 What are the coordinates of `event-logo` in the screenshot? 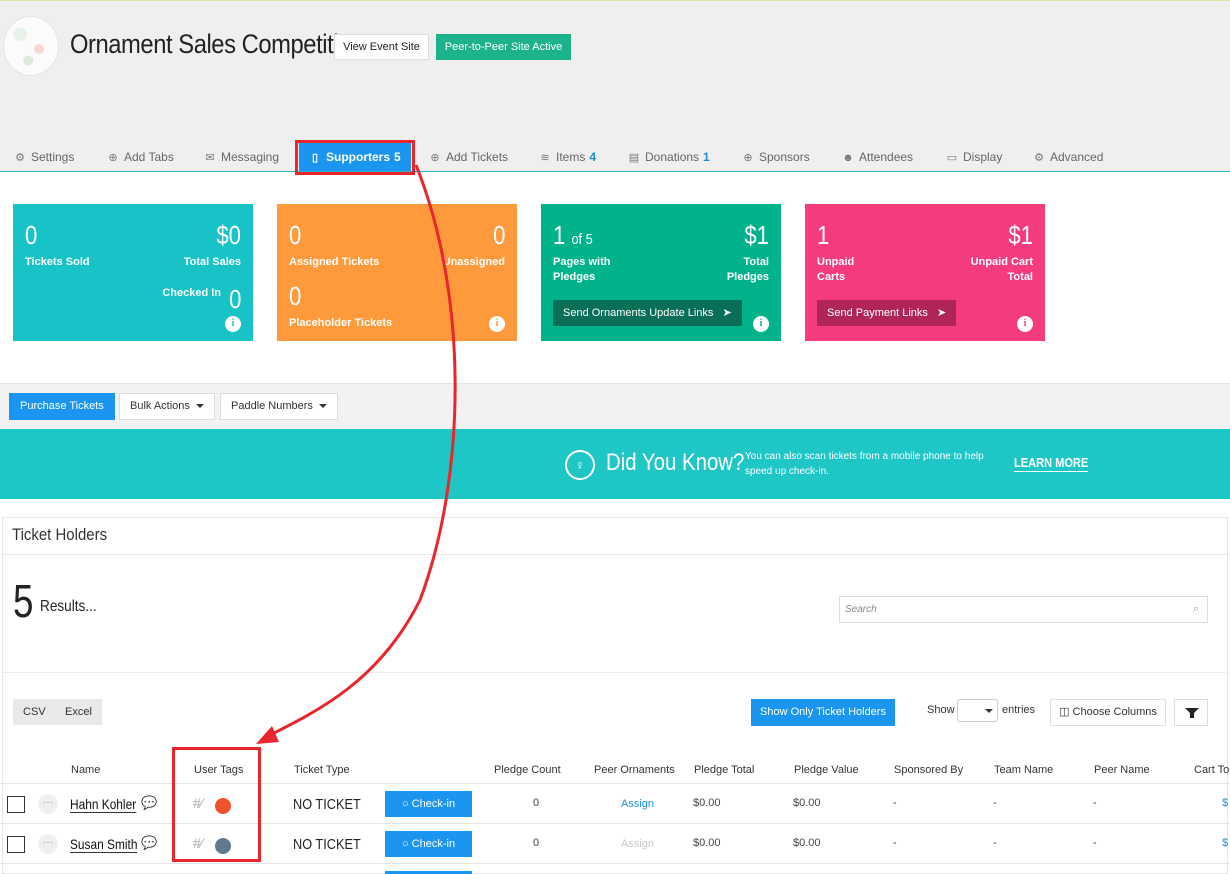 It's located at (31, 46).